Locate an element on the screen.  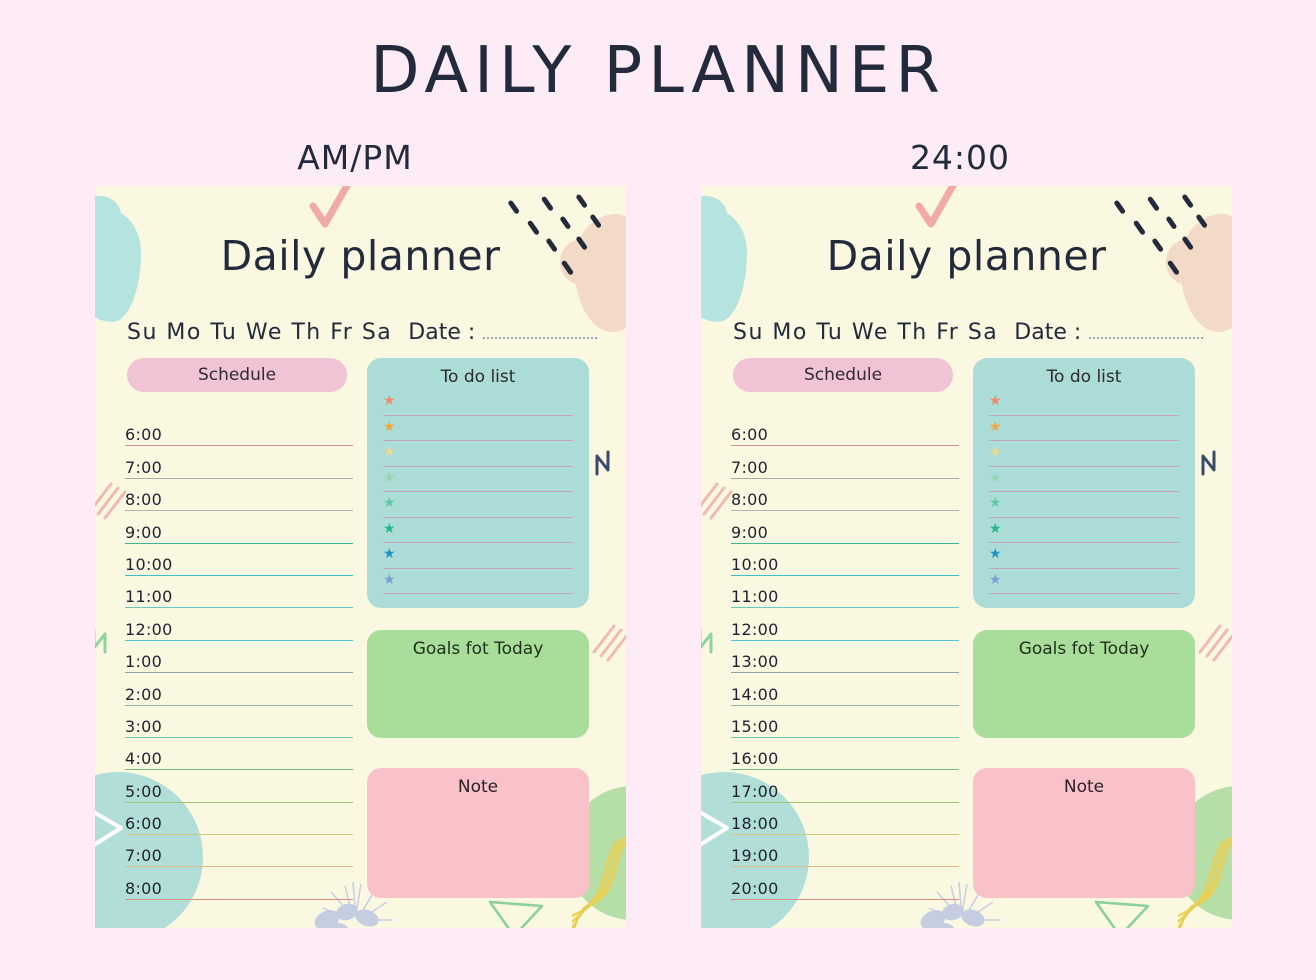
schedule-slot: 18:00 is located at coordinates (845, 819).